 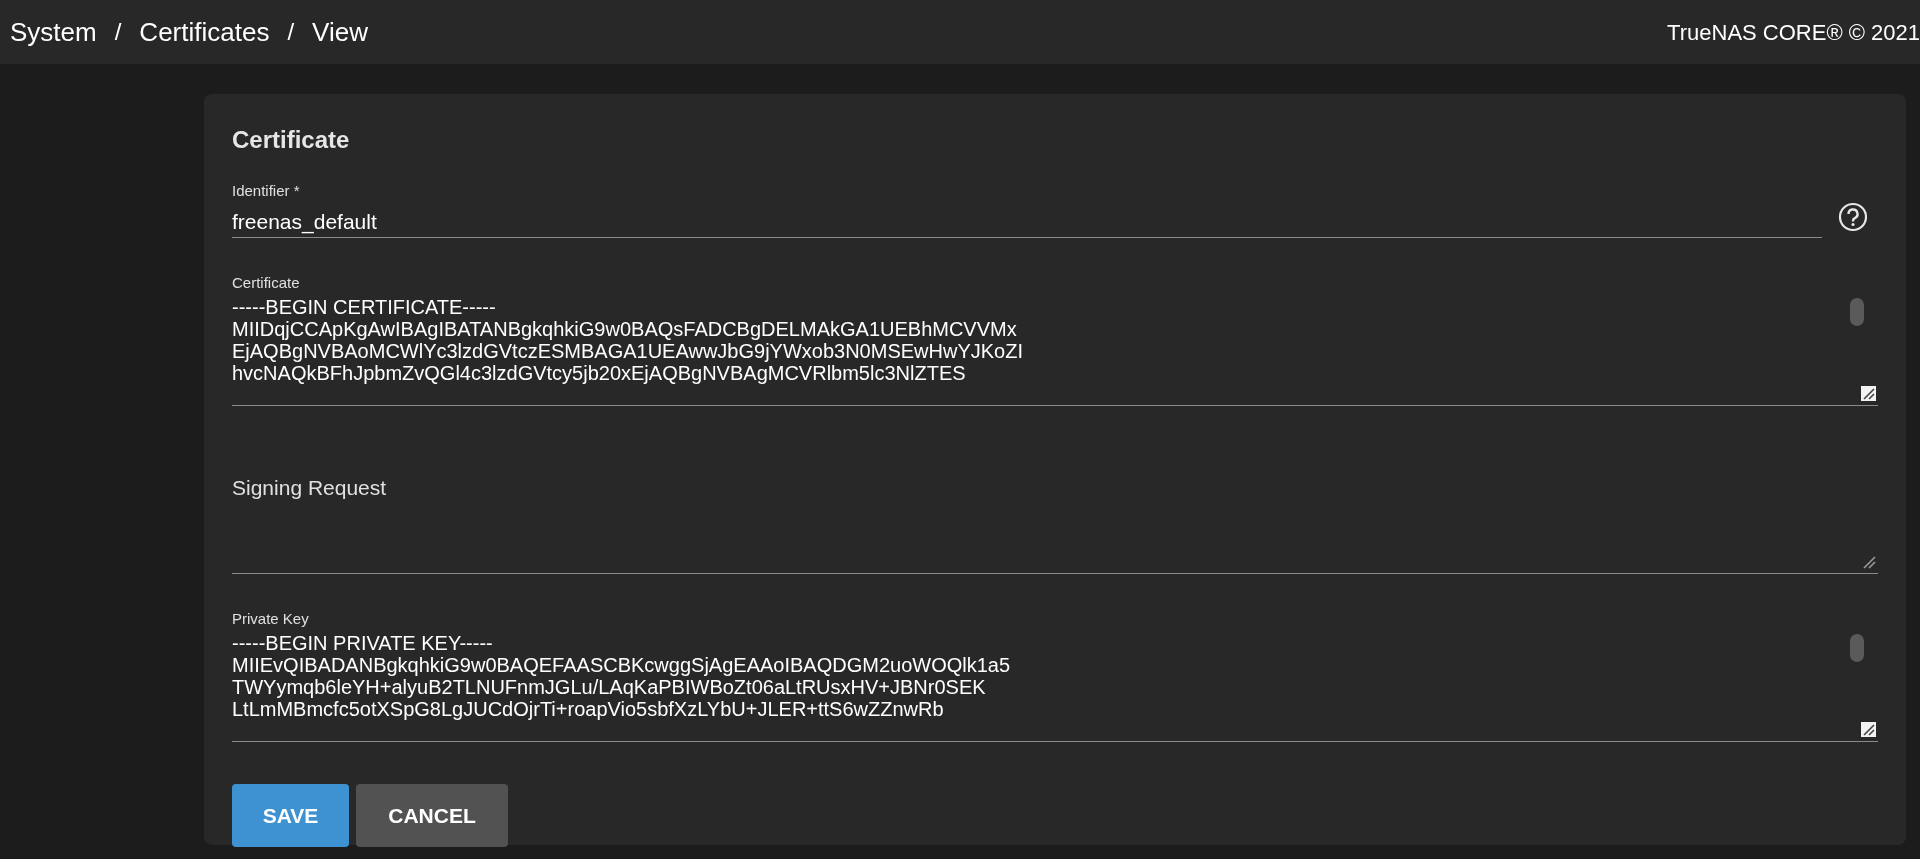 I want to click on field-placeholder: Signing Request, so click(x=309, y=488).